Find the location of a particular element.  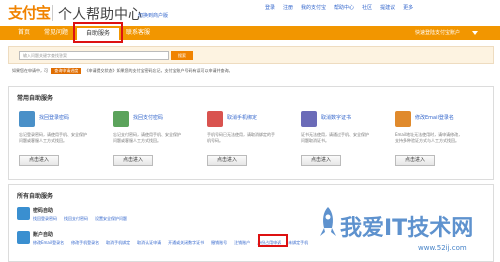

link-recover-login-password: 找回登录密码 is located at coordinates (45, 219).